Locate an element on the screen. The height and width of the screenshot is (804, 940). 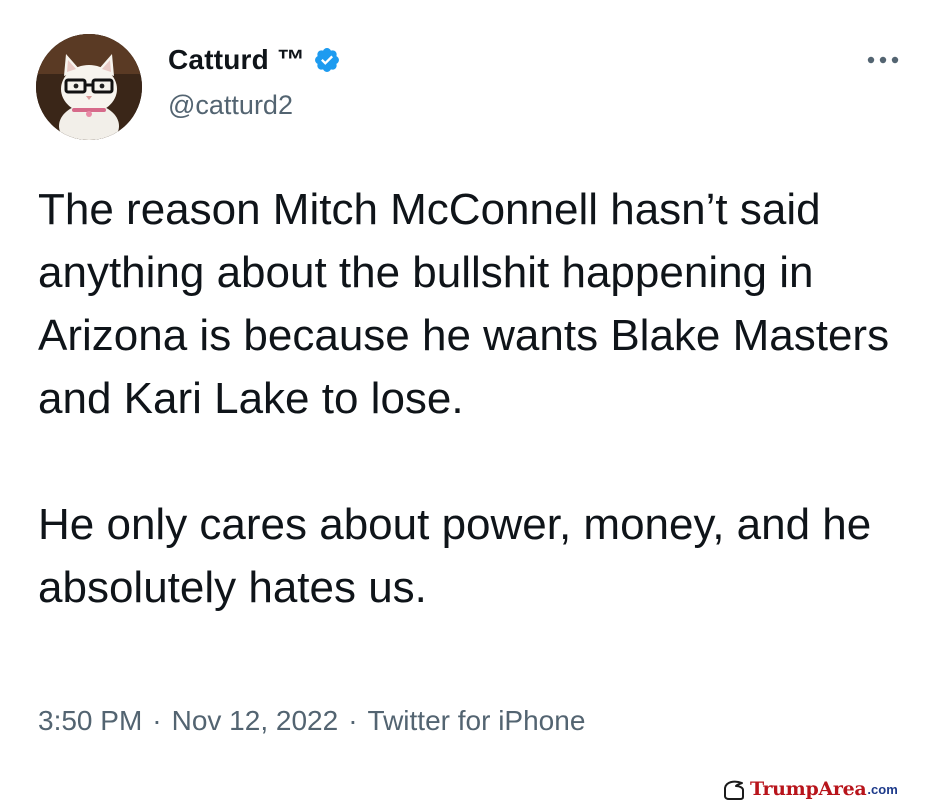
cat-with-glasses-avatar-icon is located at coordinates (89, 87).